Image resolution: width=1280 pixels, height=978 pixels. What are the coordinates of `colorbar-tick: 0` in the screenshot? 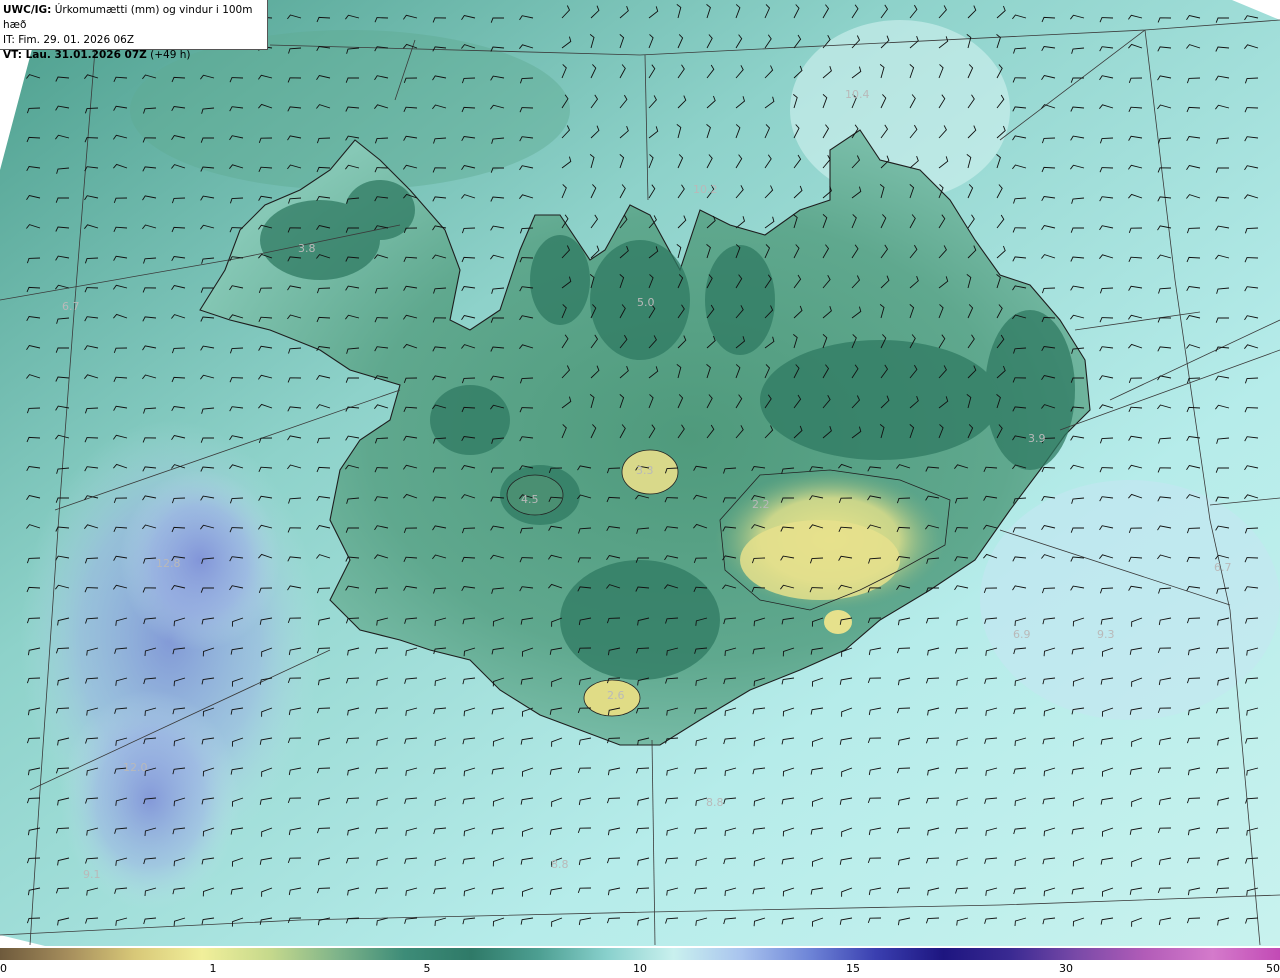 It's located at (3, 968).